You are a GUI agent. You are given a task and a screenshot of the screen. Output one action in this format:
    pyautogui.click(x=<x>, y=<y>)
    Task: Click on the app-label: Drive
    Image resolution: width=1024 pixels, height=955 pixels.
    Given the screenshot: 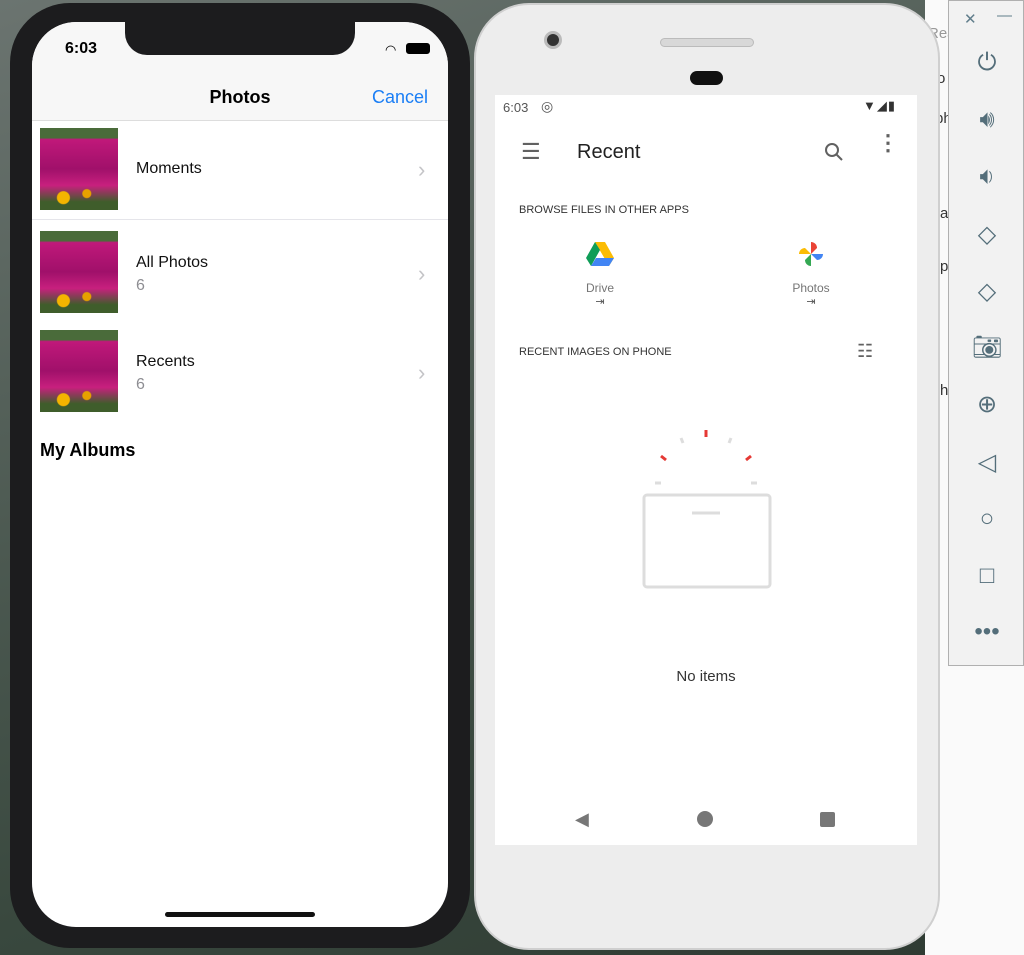 What is the action you would take?
    pyautogui.click(x=599, y=288)
    